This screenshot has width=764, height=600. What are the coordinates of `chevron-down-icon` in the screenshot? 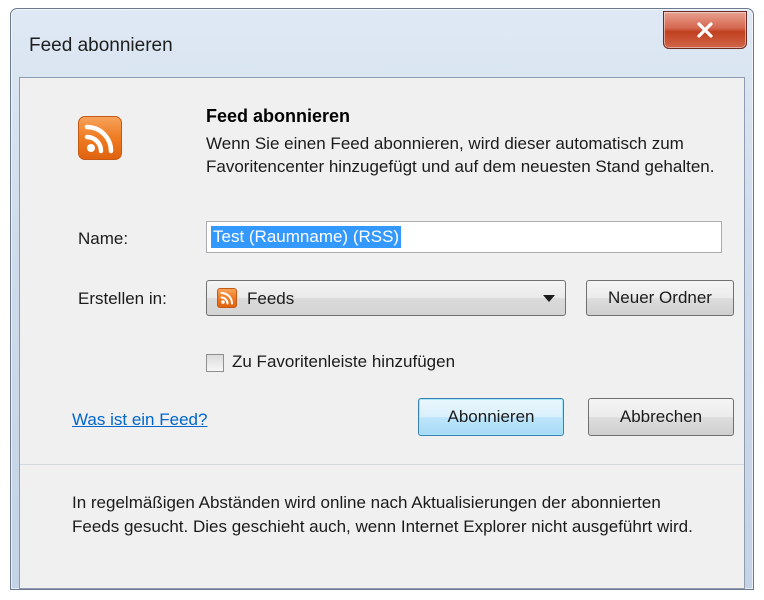 It's located at (549, 298).